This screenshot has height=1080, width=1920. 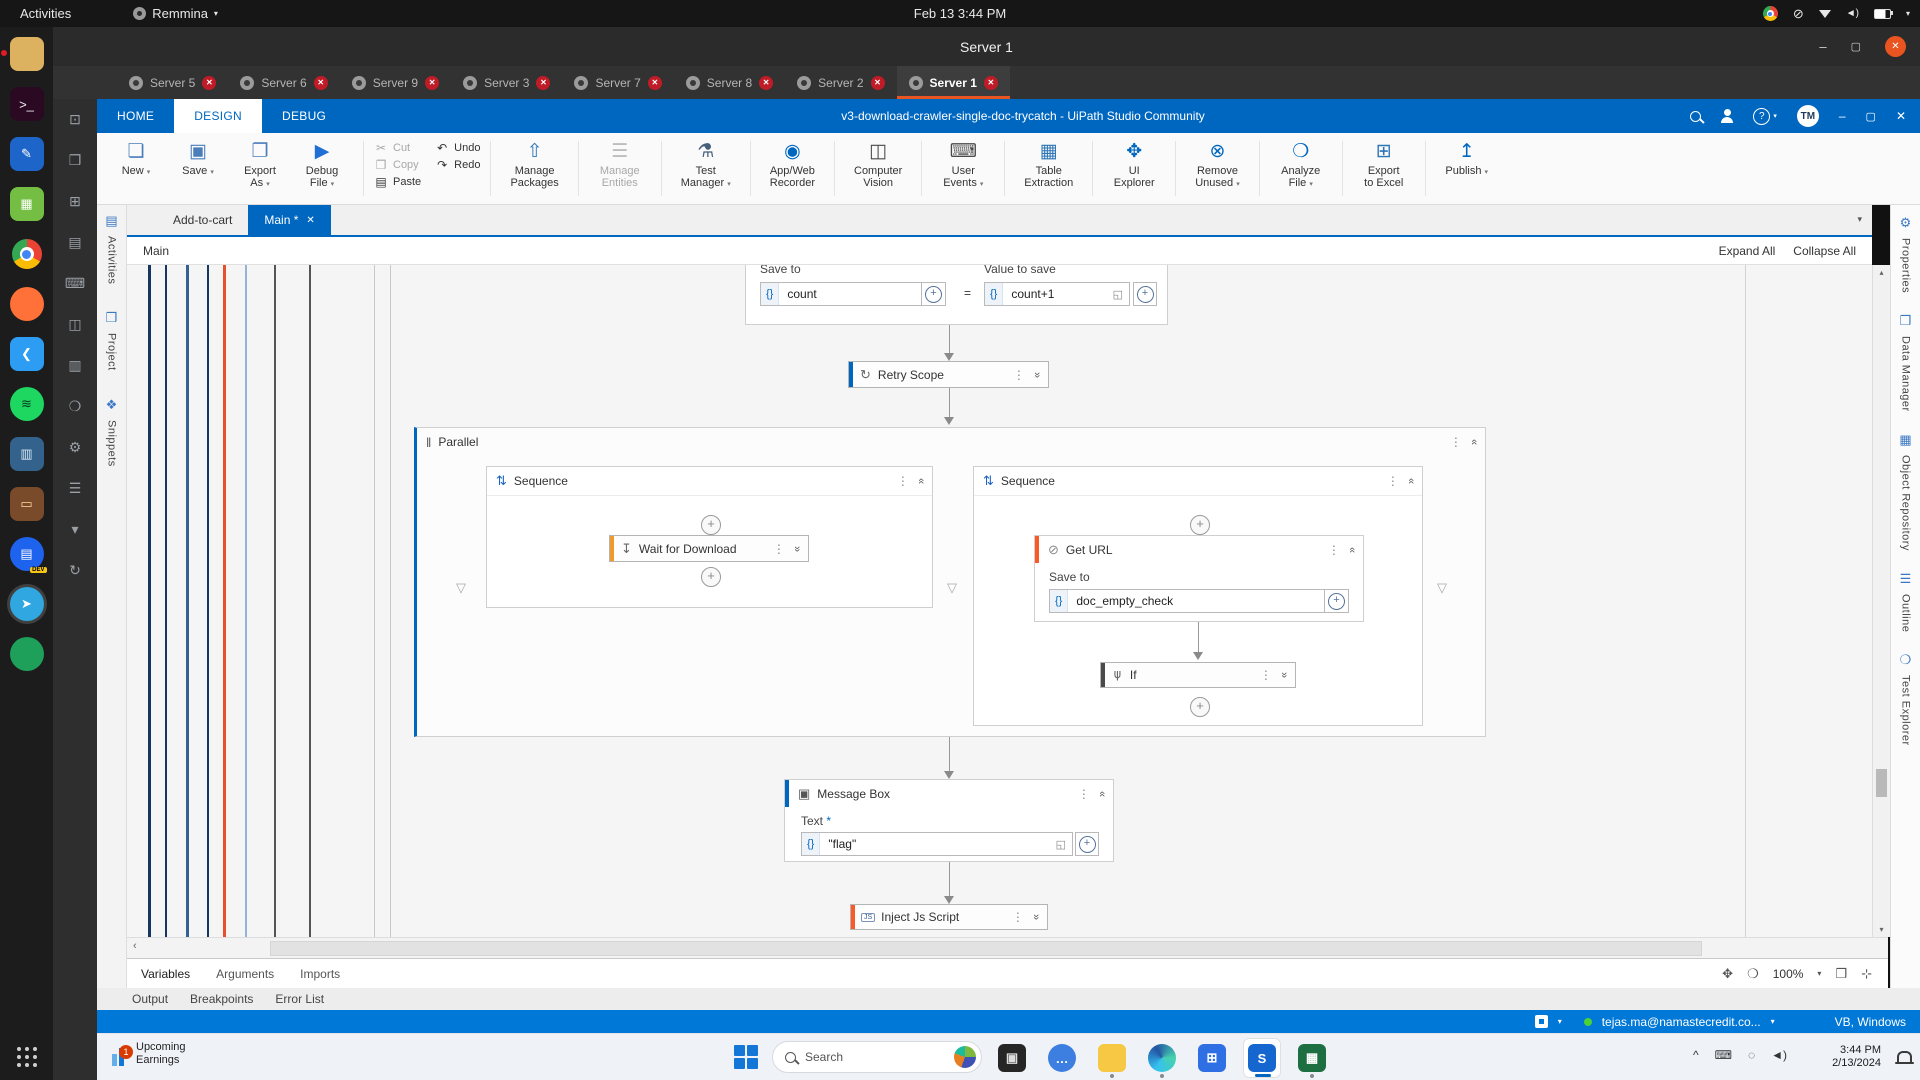 What do you see at coordinates (299, 999) in the screenshot?
I see `tab-error-list: Error List` at bounding box center [299, 999].